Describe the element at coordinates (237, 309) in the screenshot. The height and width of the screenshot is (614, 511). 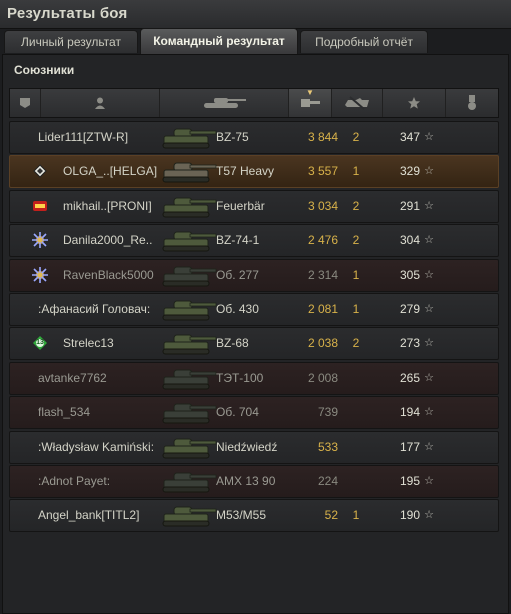
I see `tank-name: Об. 430` at that location.